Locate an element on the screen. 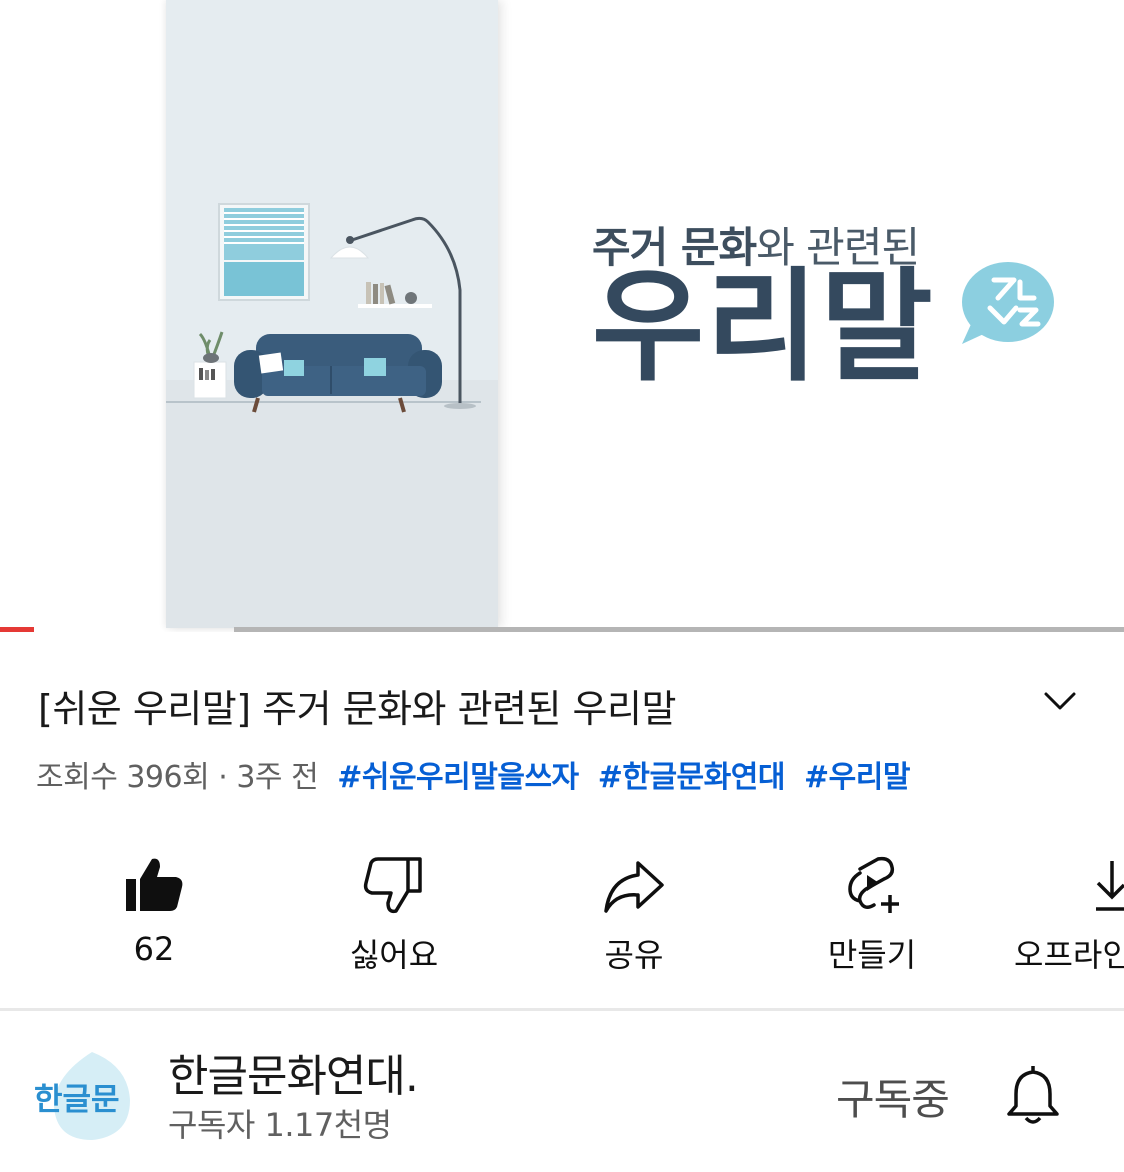  speech-bubble-logo-icon is located at coordinates (1008, 305).